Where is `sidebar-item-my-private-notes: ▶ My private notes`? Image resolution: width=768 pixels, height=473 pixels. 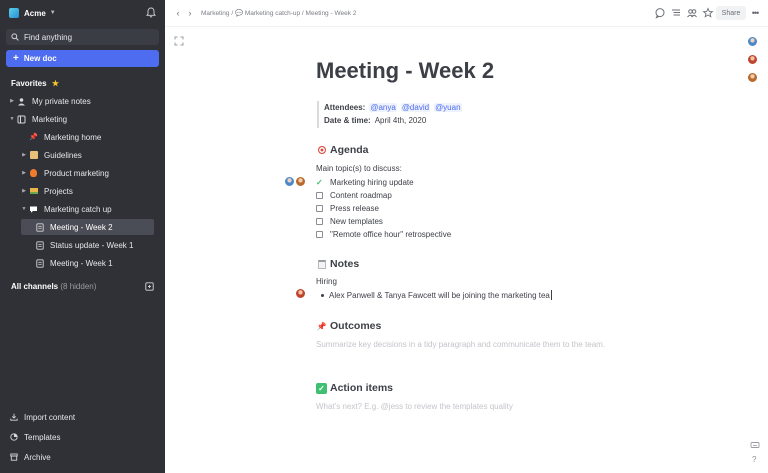
sidebar-item-my-private-notes: ▶ My private notes is located at coordinates (83, 101).